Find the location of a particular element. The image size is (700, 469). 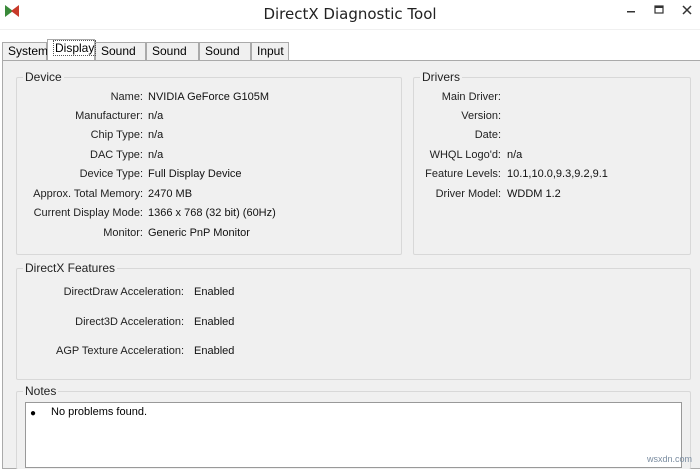

tab-sound-2: Sound 2 is located at coordinates (172, 58).